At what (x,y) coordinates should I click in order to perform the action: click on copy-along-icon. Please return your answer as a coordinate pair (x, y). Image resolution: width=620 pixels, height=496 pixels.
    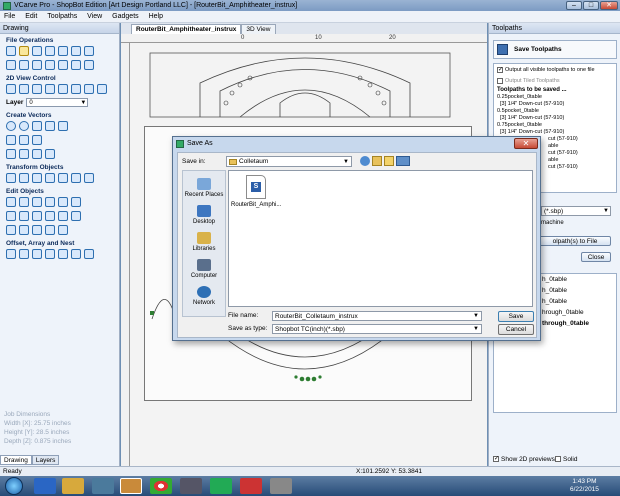
    Looking at the image, I should click on (89, 254).